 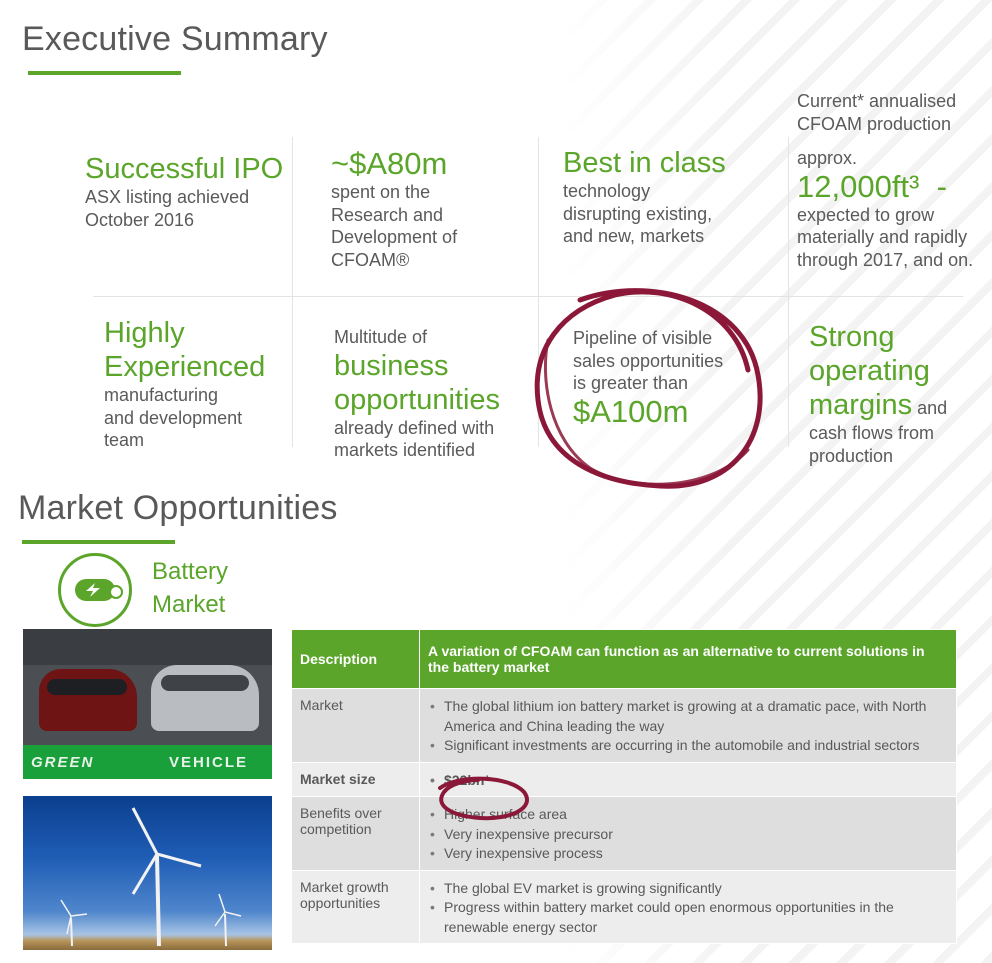 I want to click on ipo-line: ASX listing achieved, so click(x=167, y=197).